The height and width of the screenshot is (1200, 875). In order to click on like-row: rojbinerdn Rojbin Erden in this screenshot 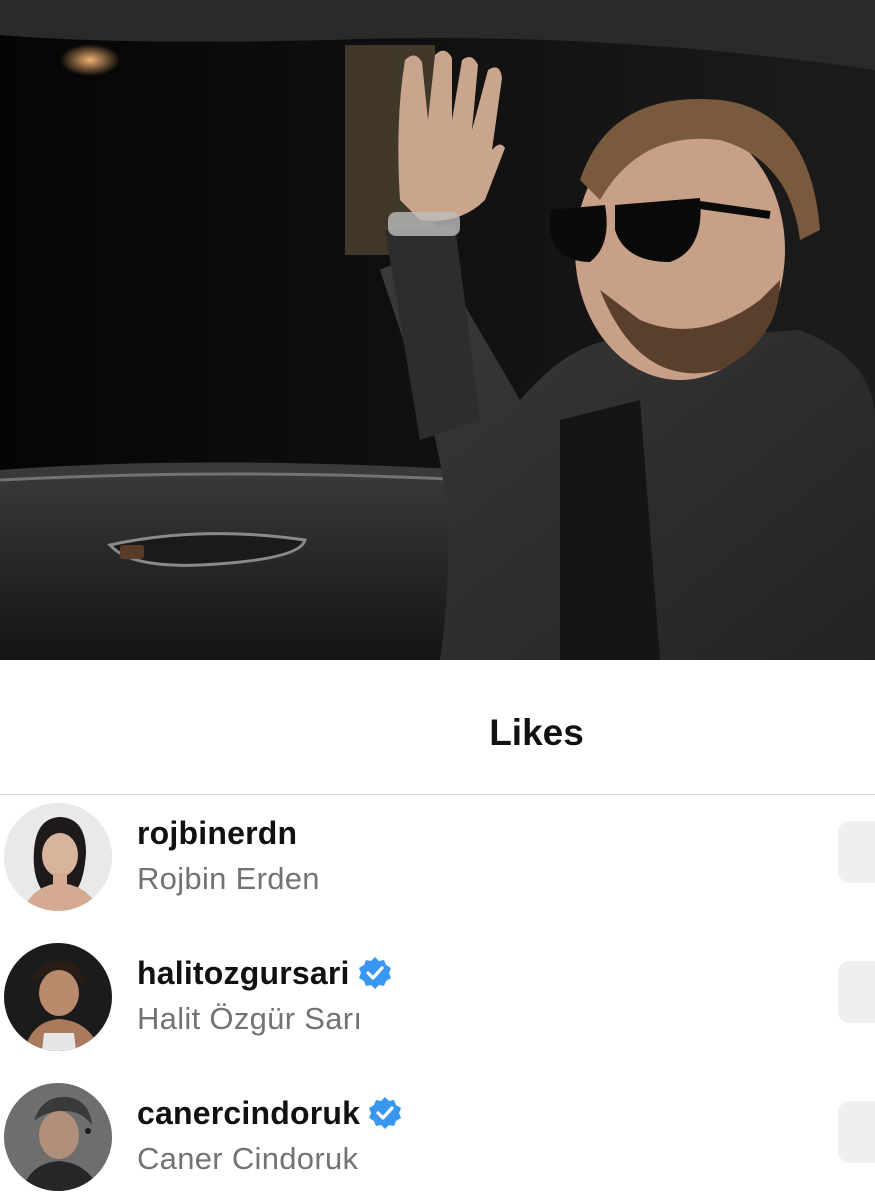, I will do `click(437, 855)`.